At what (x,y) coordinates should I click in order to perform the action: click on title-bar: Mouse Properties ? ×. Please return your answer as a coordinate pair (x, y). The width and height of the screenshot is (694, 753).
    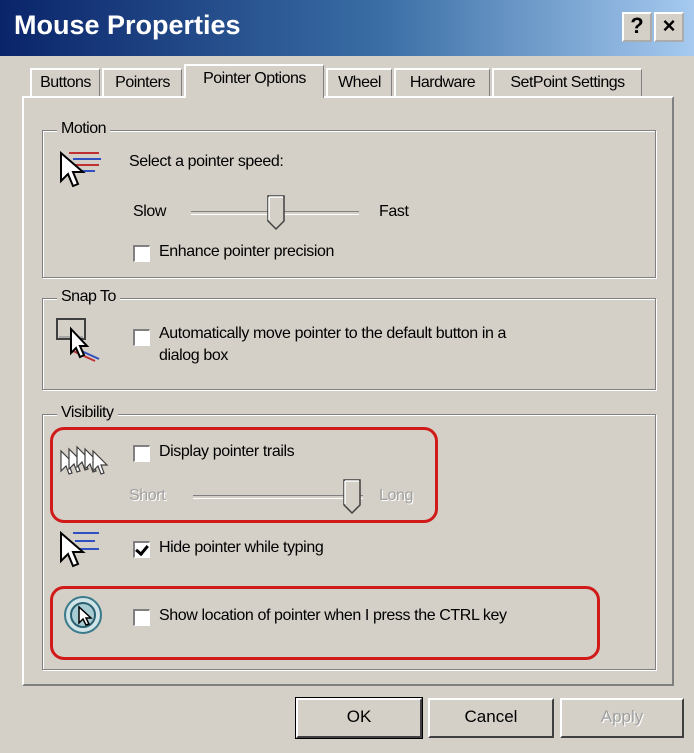
    Looking at the image, I should click on (347, 28).